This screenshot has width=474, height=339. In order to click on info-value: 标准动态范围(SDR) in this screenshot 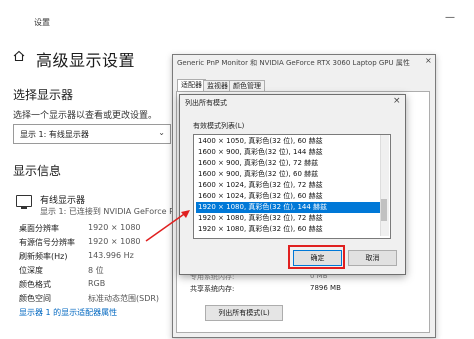, I will do `click(124, 298)`.